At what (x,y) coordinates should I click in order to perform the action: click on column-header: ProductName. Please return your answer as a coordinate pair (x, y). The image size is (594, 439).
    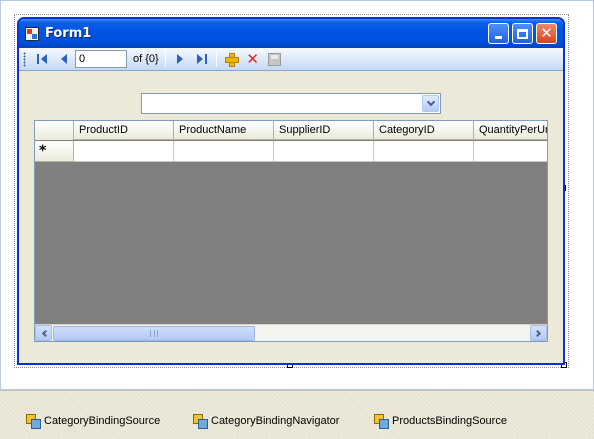
    Looking at the image, I should click on (224, 130).